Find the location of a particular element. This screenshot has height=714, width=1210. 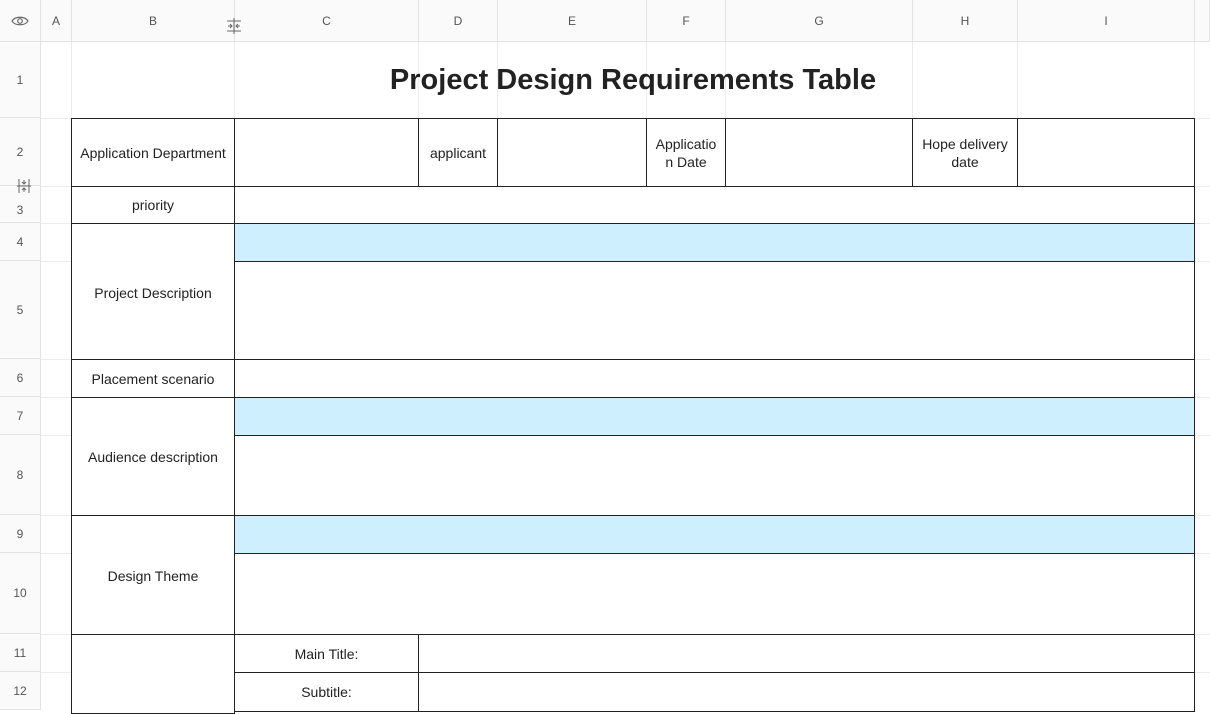

application-date-label: Applicatio n Date is located at coordinates (686, 152).